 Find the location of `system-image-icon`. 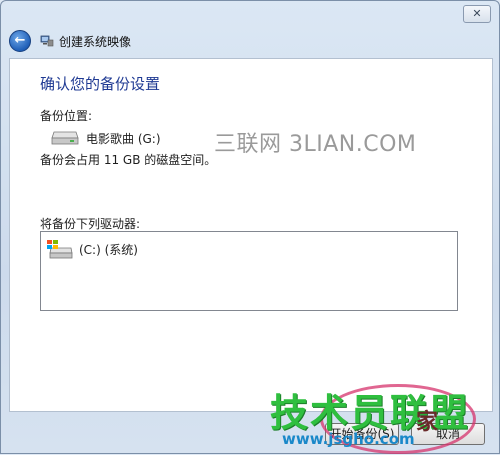

system-image-icon is located at coordinates (47, 41).